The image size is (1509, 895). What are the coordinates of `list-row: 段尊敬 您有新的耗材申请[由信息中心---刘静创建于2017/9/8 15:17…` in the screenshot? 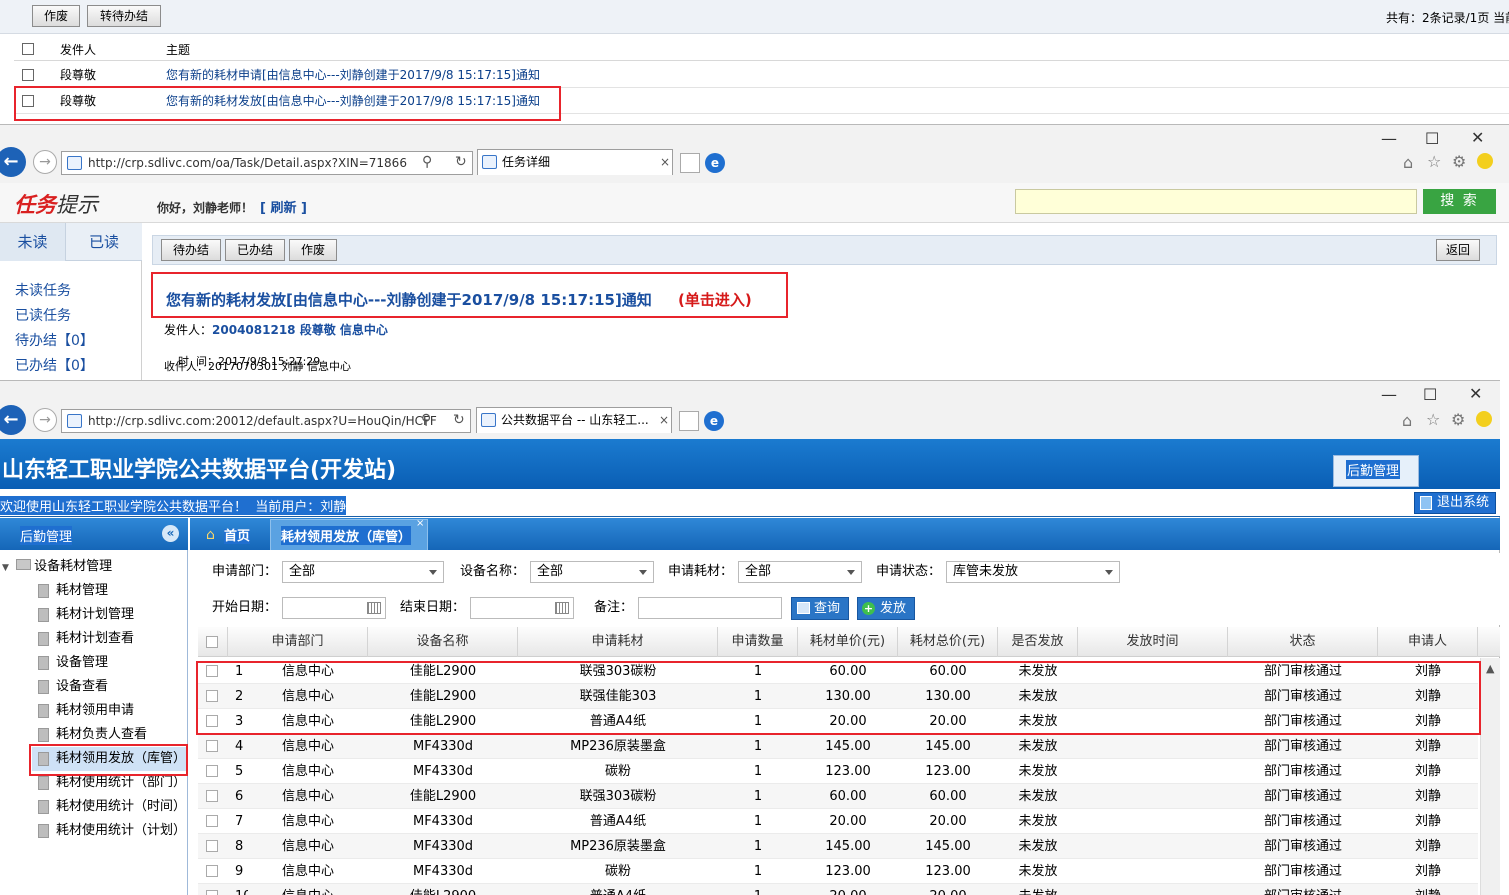 It's located at (761, 75).